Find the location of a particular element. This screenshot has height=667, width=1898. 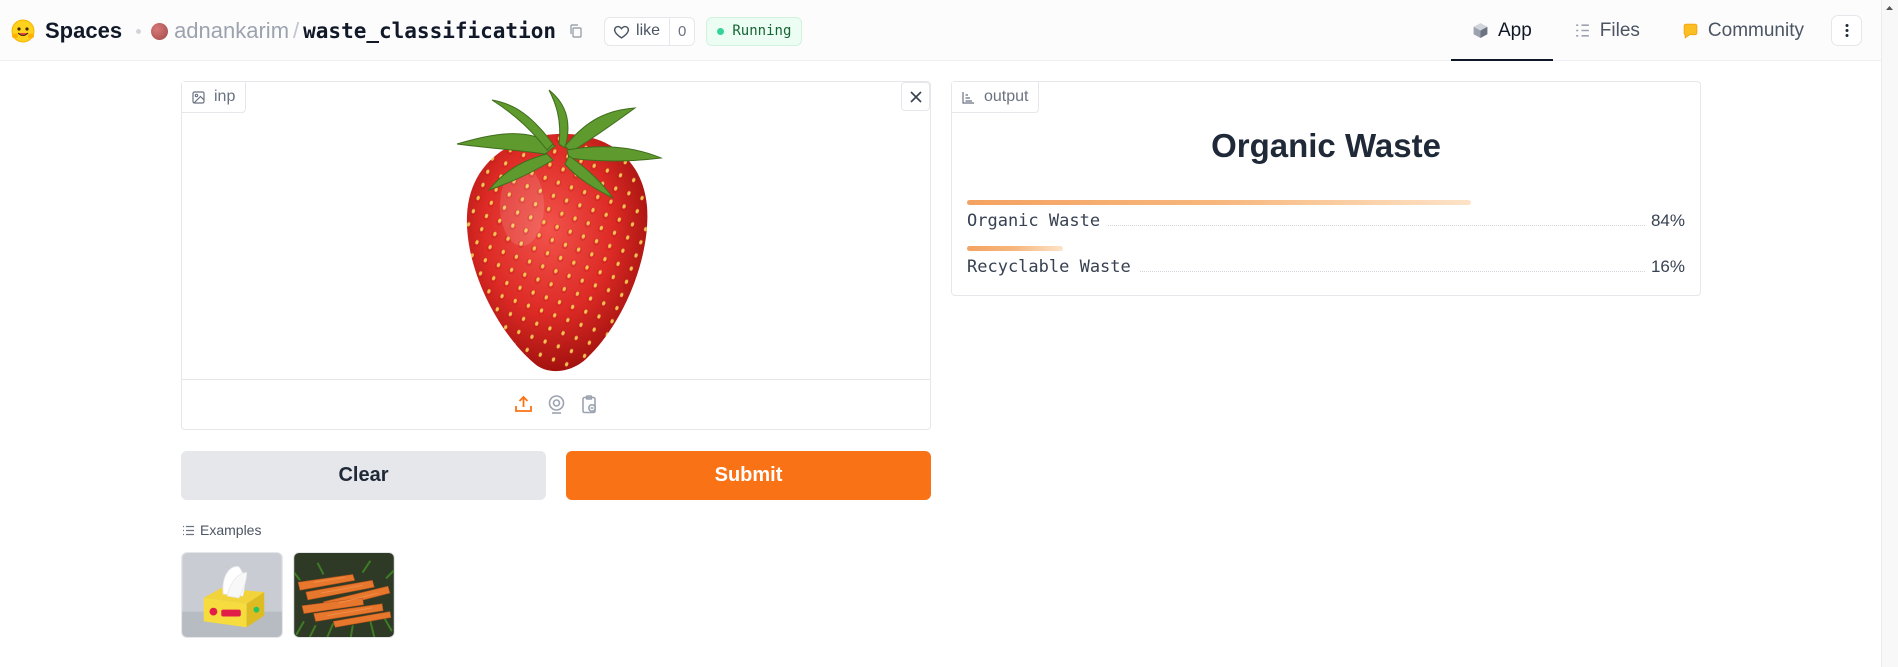

examples-heading: Examples is located at coordinates (221, 530).